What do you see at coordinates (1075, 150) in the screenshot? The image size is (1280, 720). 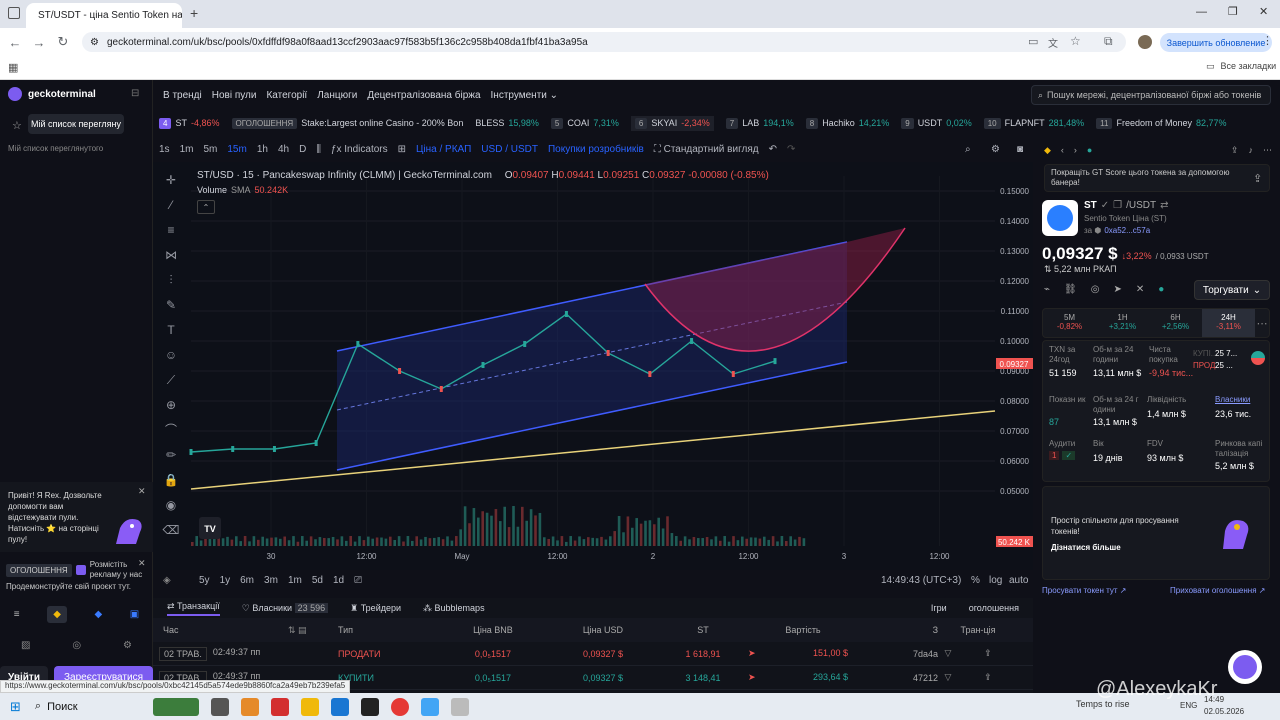 I see `next-icon: ›` at bounding box center [1075, 150].